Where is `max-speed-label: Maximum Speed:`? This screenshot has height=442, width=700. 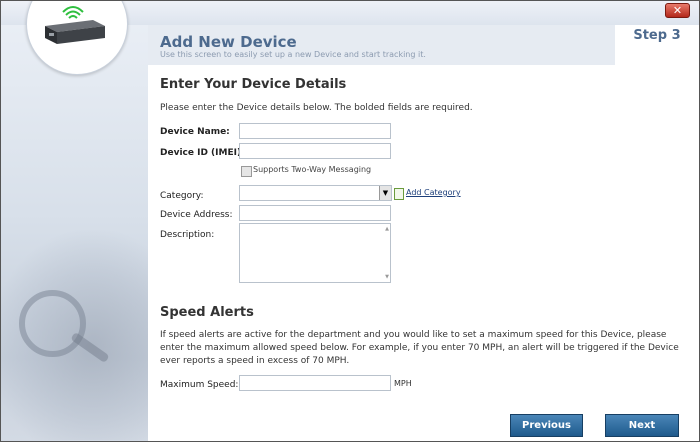
max-speed-label: Maximum Speed: is located at coordinates (199, 385).